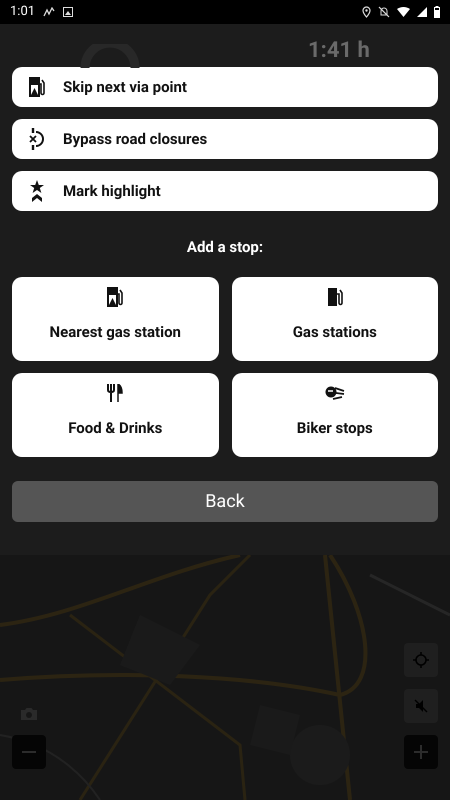 Image resolution: width=450 pixels, height=800 pixels. What do you see at coordinates (115, 318) in the screenshot?
I see `stop-button: Nearest gas station` at bounding box center [115, 318].